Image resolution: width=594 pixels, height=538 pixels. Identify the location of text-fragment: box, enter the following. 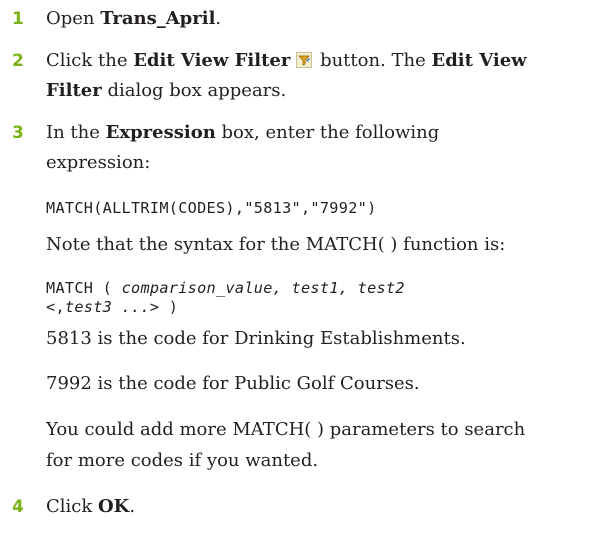
(327, 132).